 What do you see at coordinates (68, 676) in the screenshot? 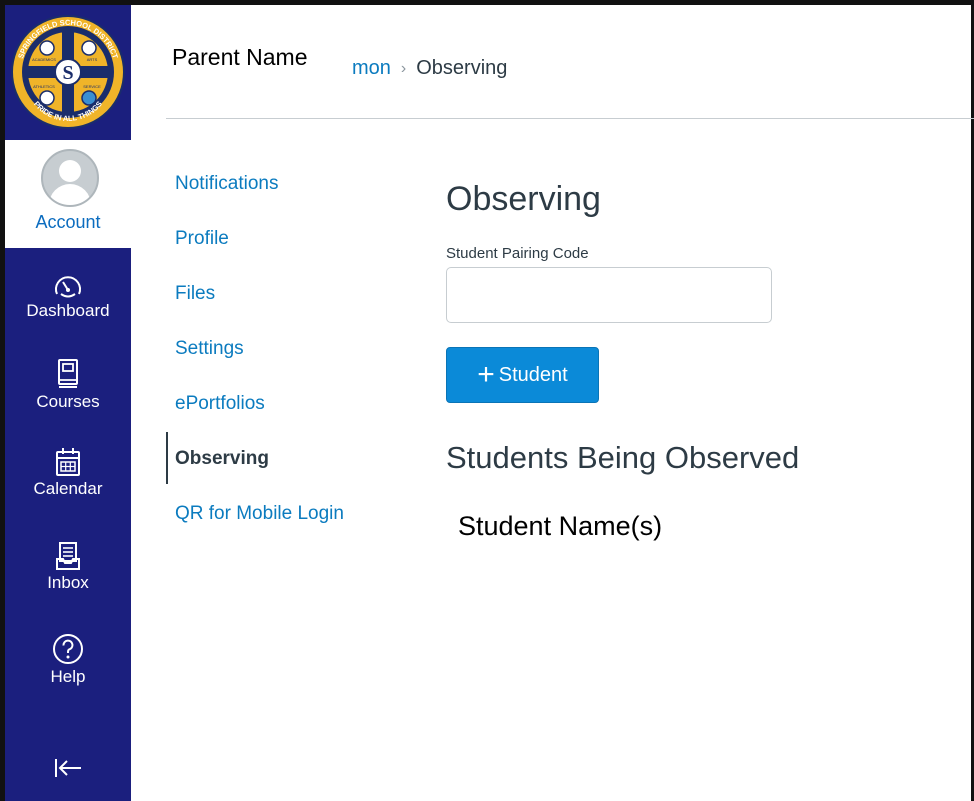
I see `nav-help-label: Help` at bounding box center [68, 676].